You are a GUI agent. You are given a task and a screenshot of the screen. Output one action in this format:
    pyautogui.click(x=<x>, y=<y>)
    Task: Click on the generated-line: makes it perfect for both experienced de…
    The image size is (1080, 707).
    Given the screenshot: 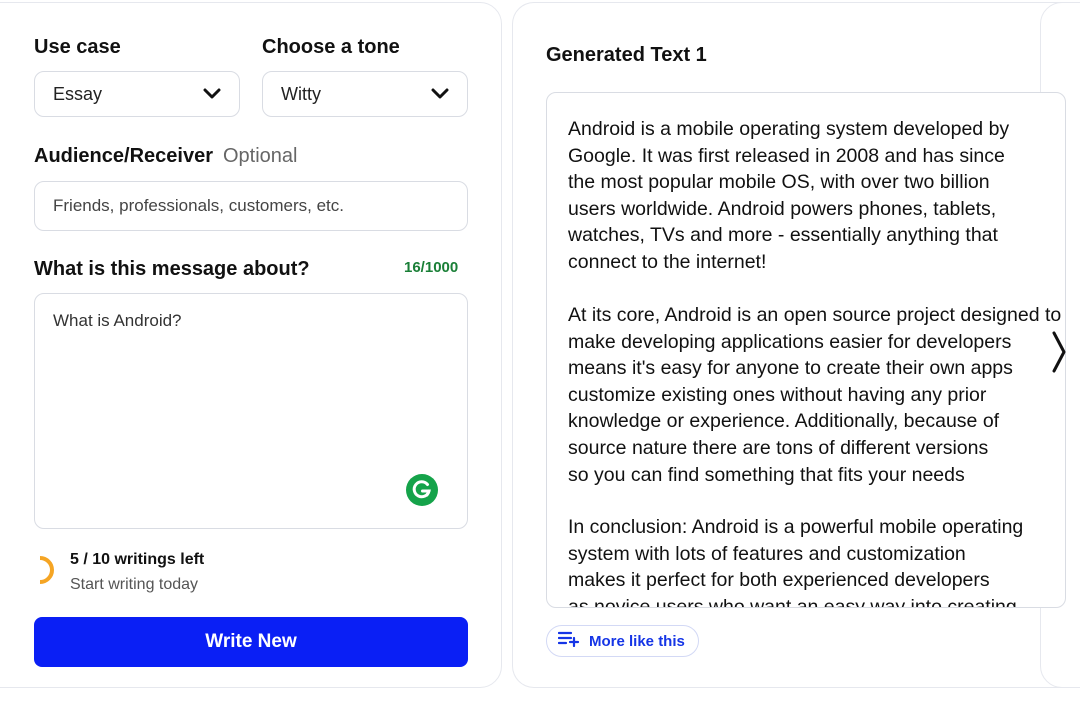 What is the action you would take?
    pyautogui.click(x=779, y=580)
    